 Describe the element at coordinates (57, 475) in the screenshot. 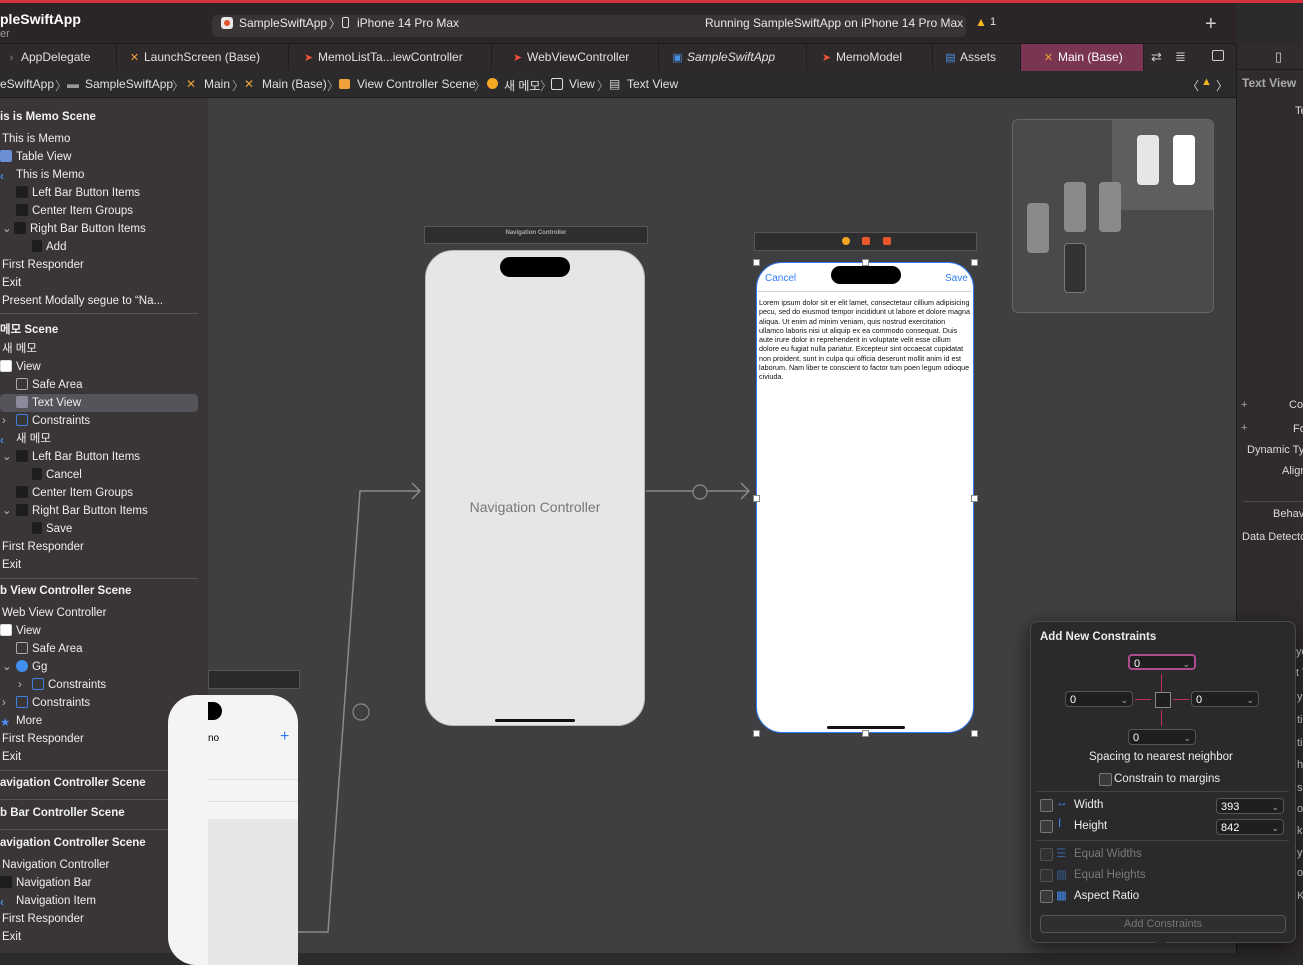

I see `outline-item: Cancel` at that location.